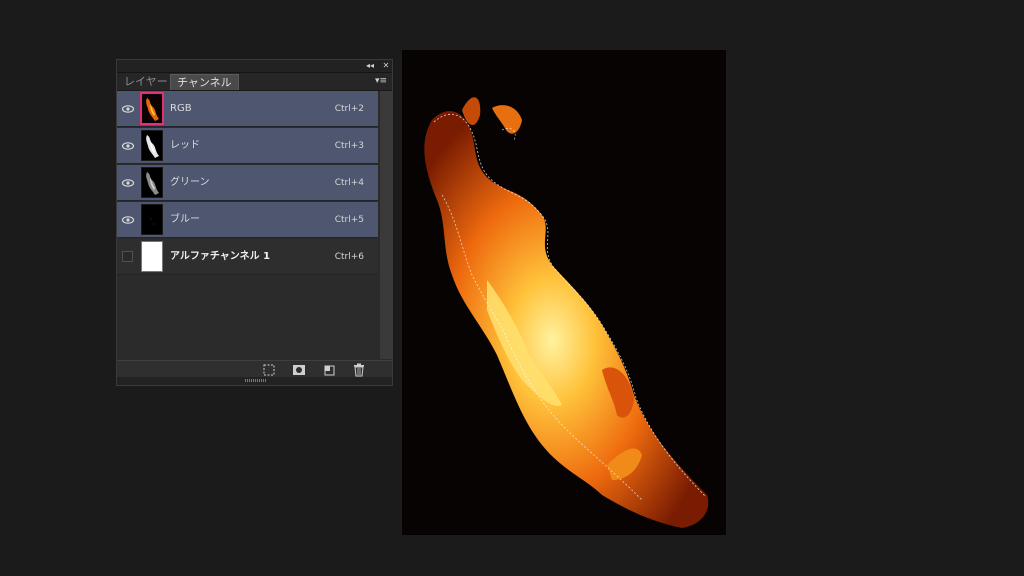 Image resolution: width=1024 pixels, height=576 pixels. Describe the element at coordinates (185, 145) in the screenshot. I see `channel-name: レッド` at that location.